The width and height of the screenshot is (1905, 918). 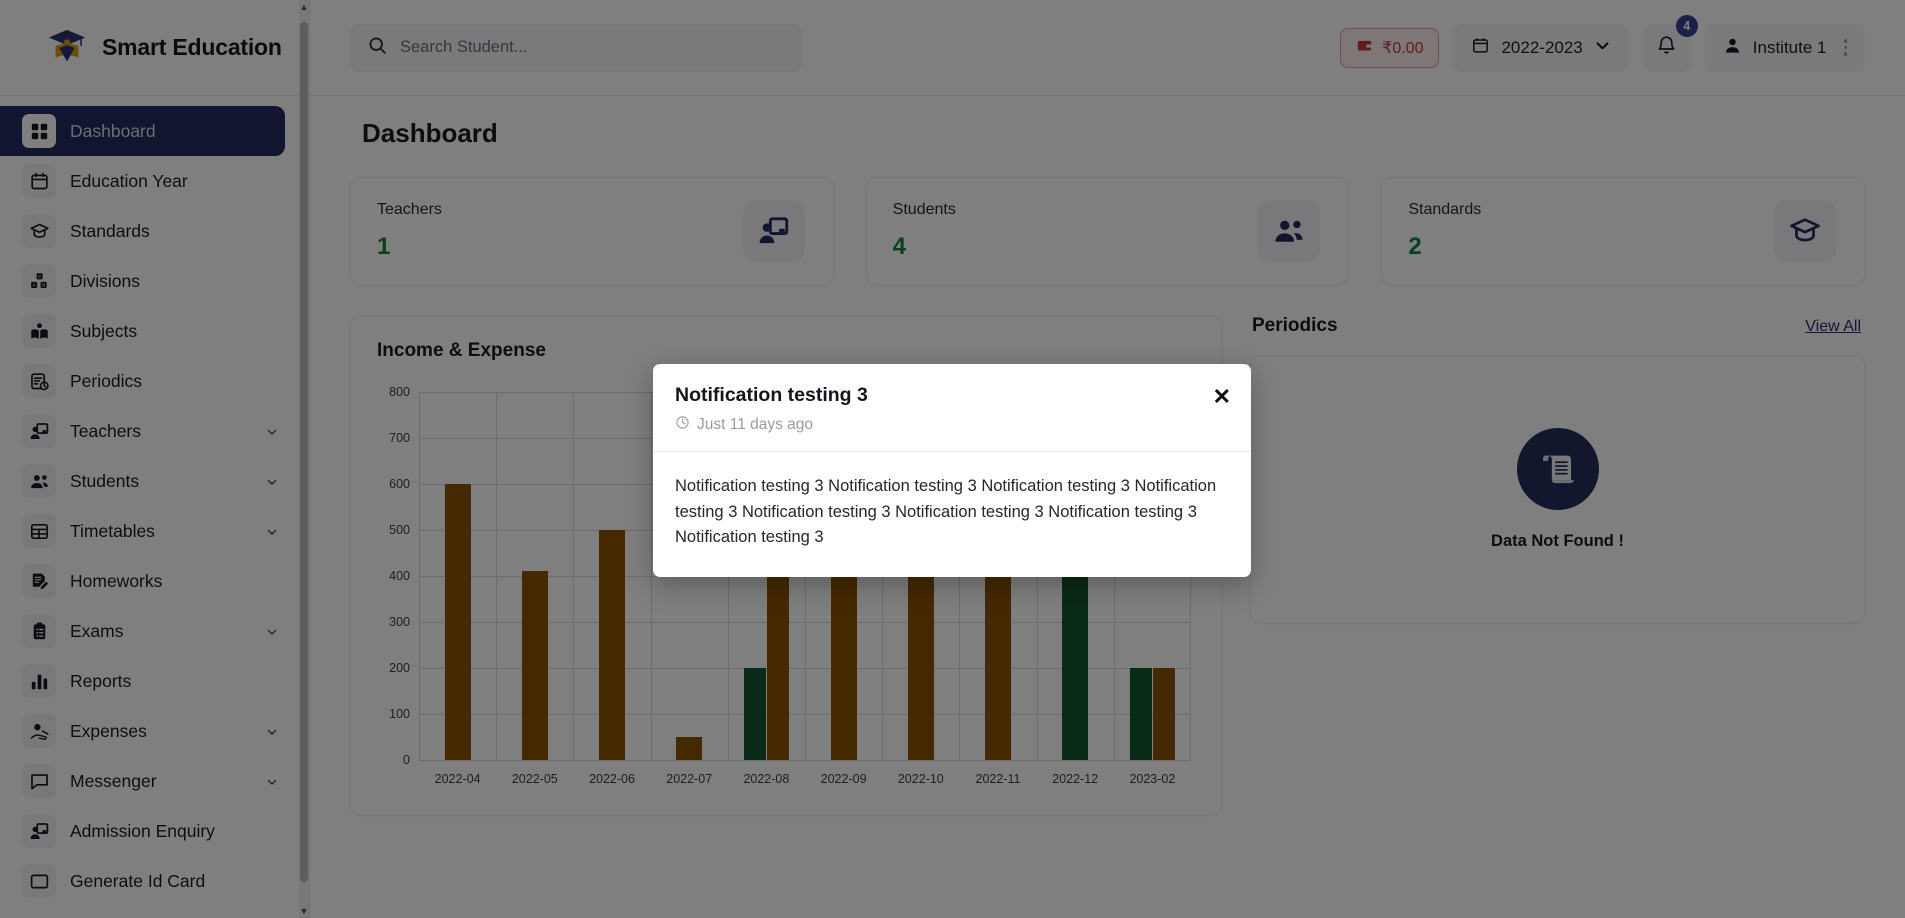 What do you see at coordinates (1222, 397) in the screenshot?
I see `close-icon: ✕` at bounding box center [1222, 397].